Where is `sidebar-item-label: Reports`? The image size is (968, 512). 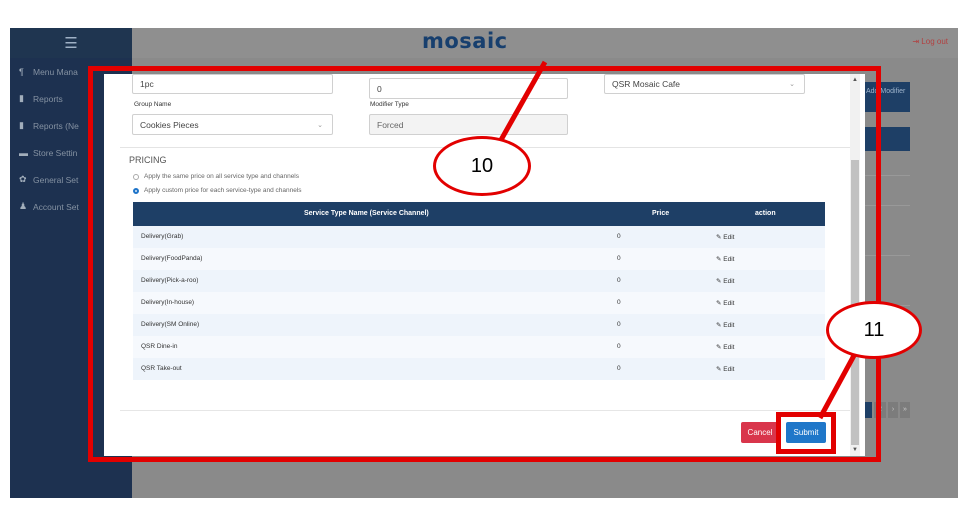
sidebar-item-label: Reports is located at coordinates (48, 98).